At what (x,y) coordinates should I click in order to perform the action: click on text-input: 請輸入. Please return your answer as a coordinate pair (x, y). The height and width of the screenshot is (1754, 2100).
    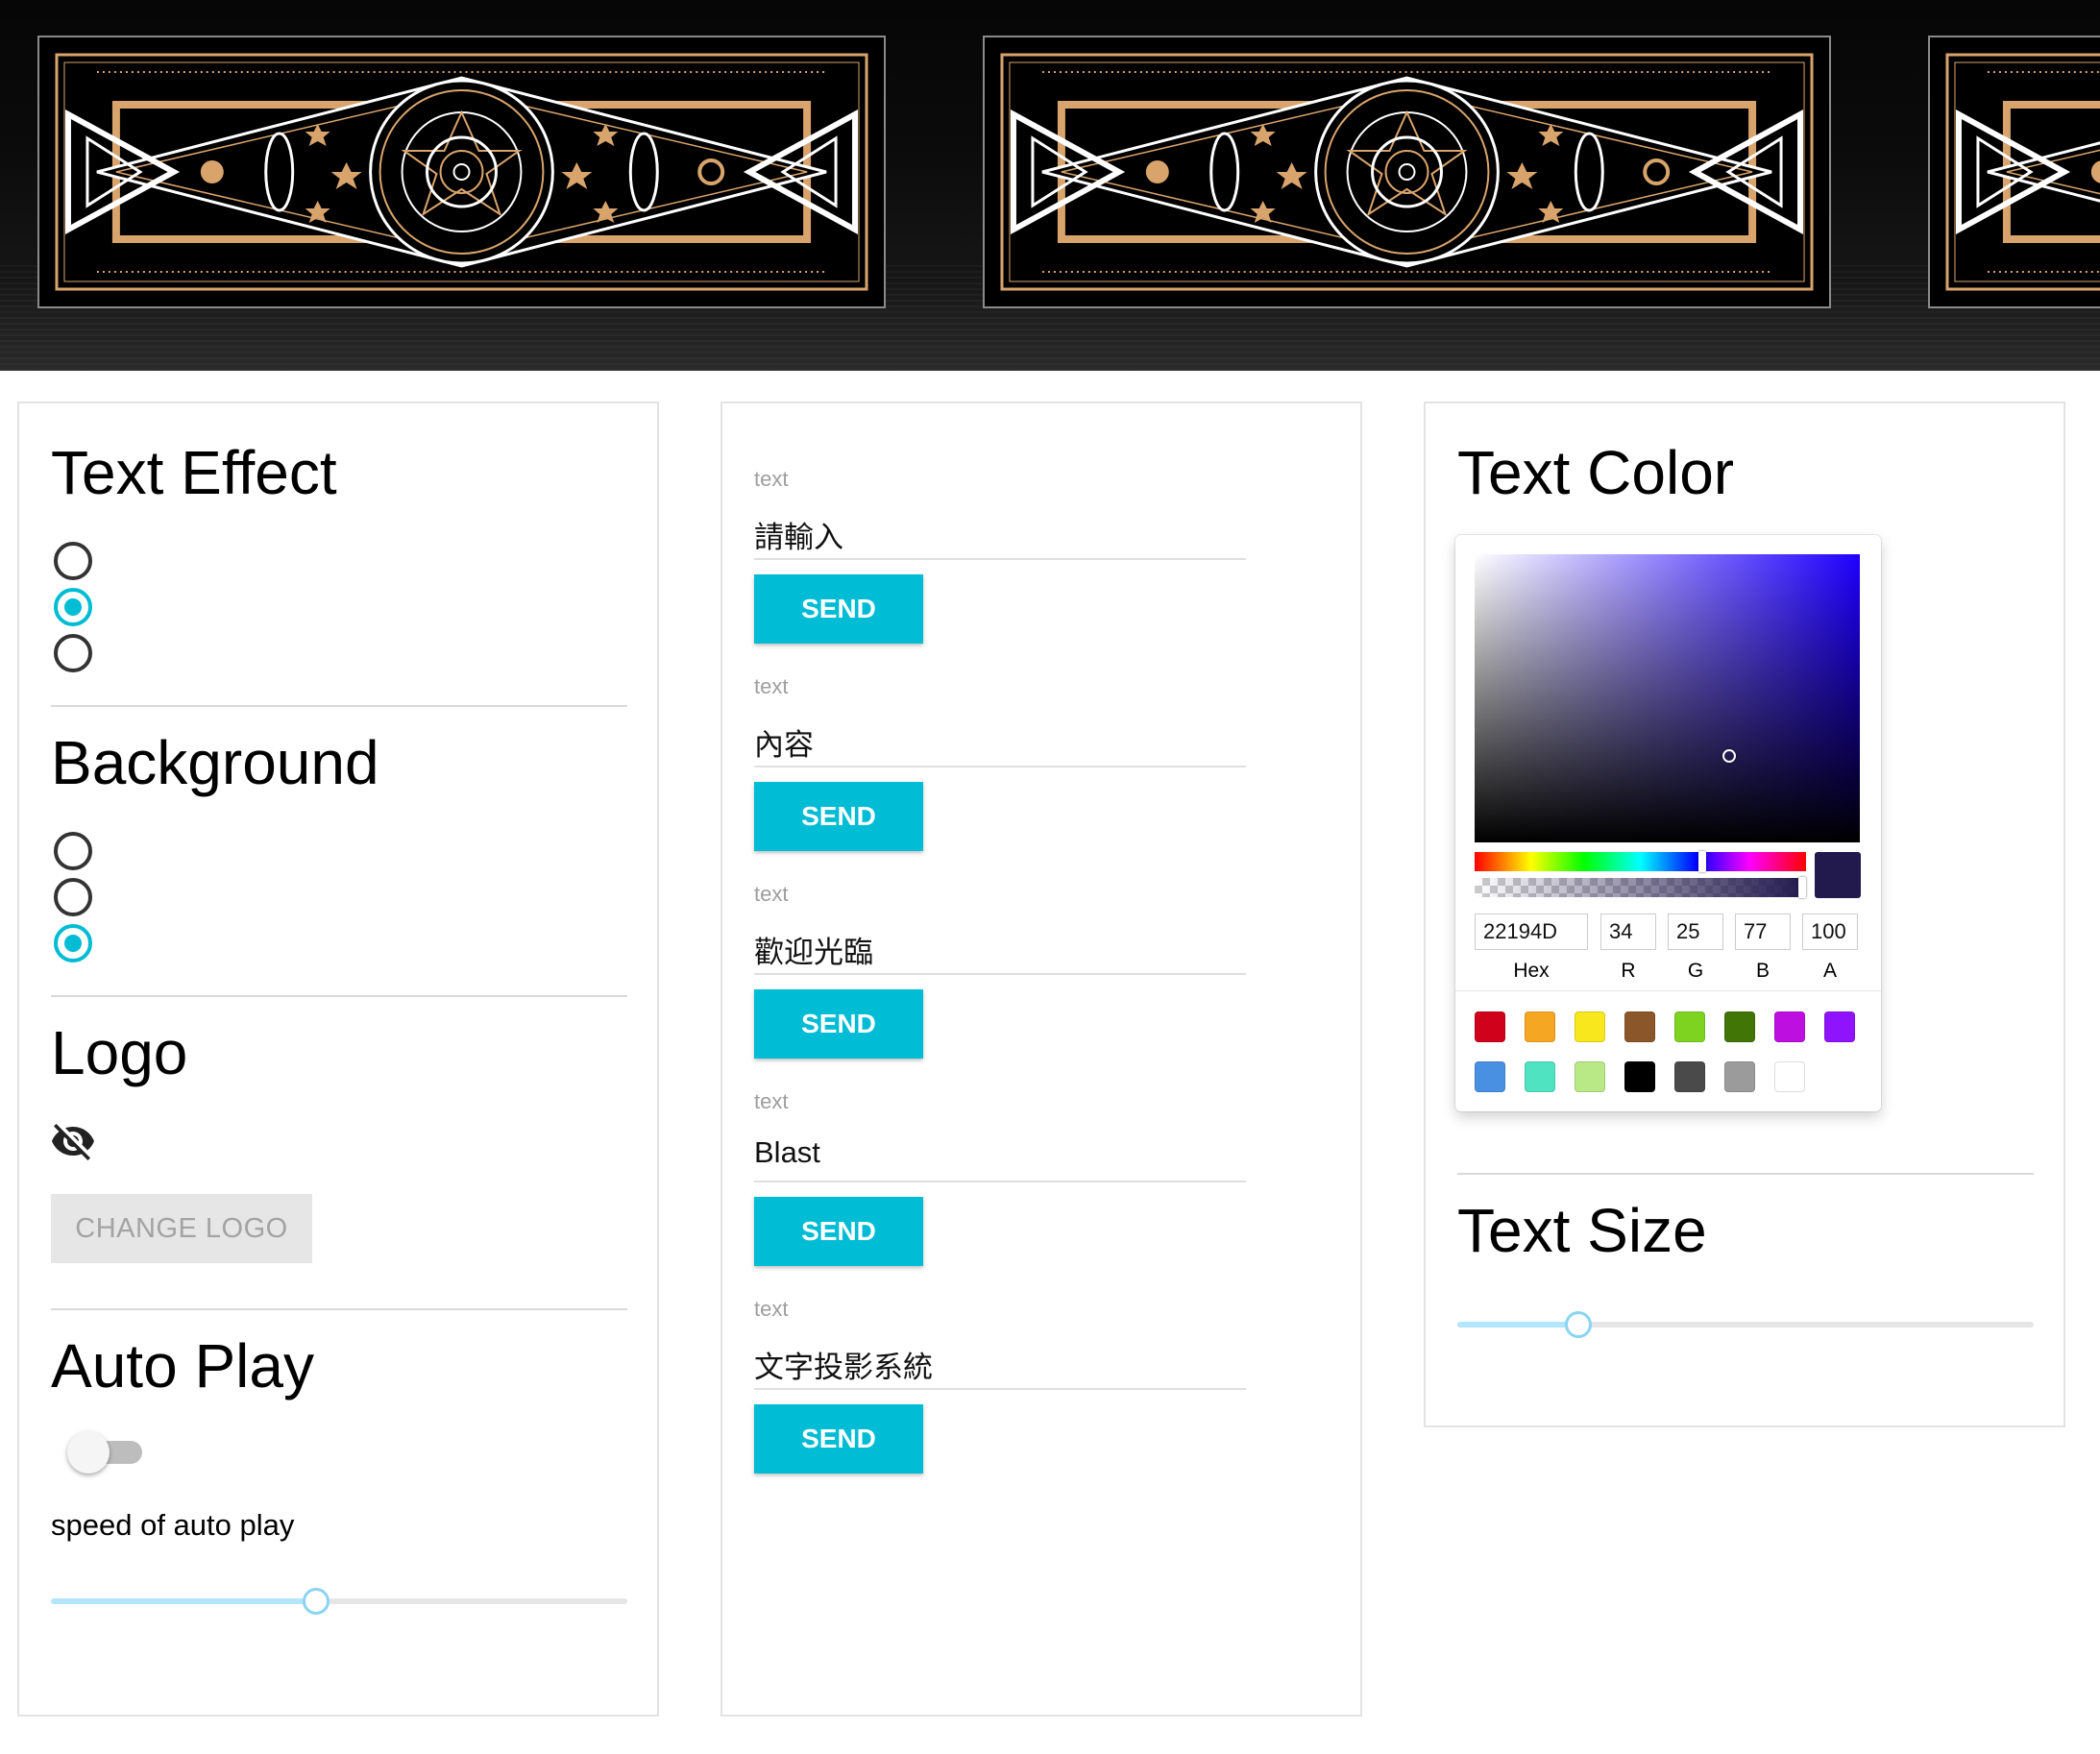
    Looking at the image, I should click on (798, 534).